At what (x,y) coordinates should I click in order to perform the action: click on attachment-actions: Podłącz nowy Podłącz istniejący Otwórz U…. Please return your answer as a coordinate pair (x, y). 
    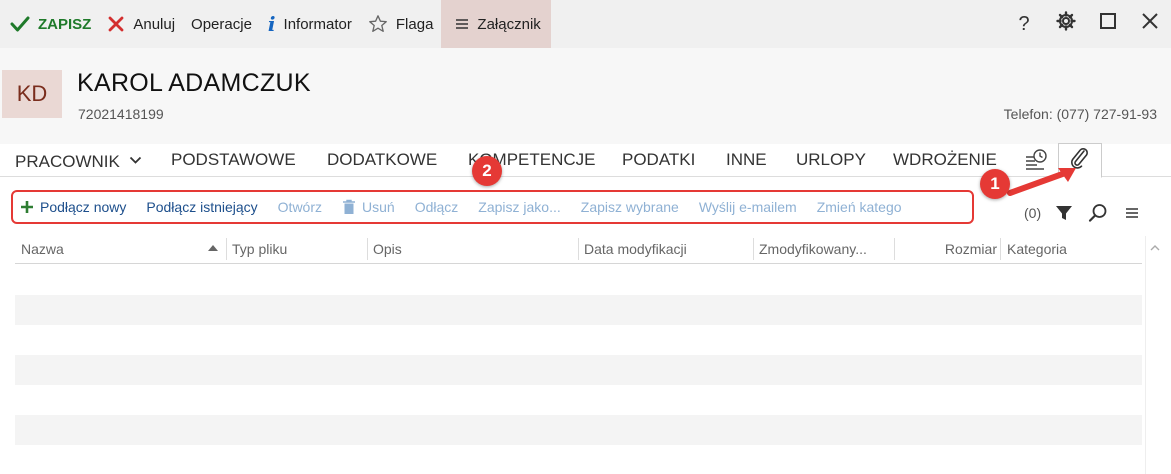
    Looking at the image, I should click on (492, 207).